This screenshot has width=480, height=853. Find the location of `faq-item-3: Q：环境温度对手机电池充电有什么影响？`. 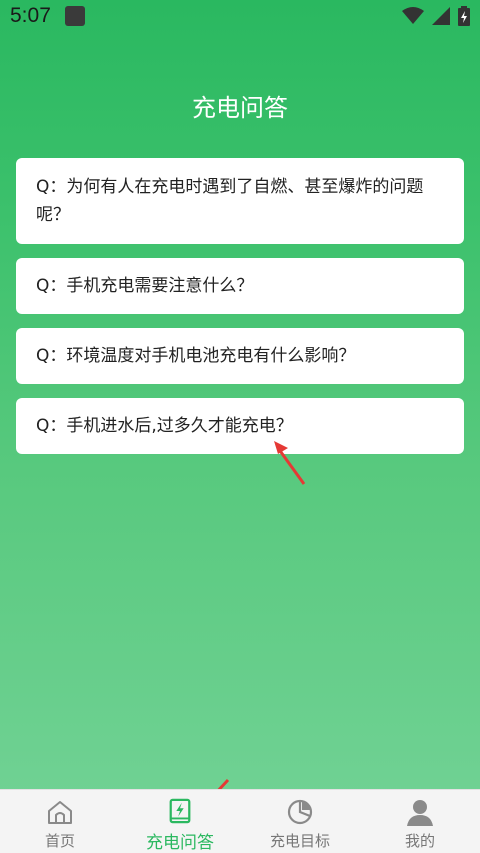

faq-item-3: Q：环境温度对手机电池充电有什么影响？ is located at coordinates (240, 356).